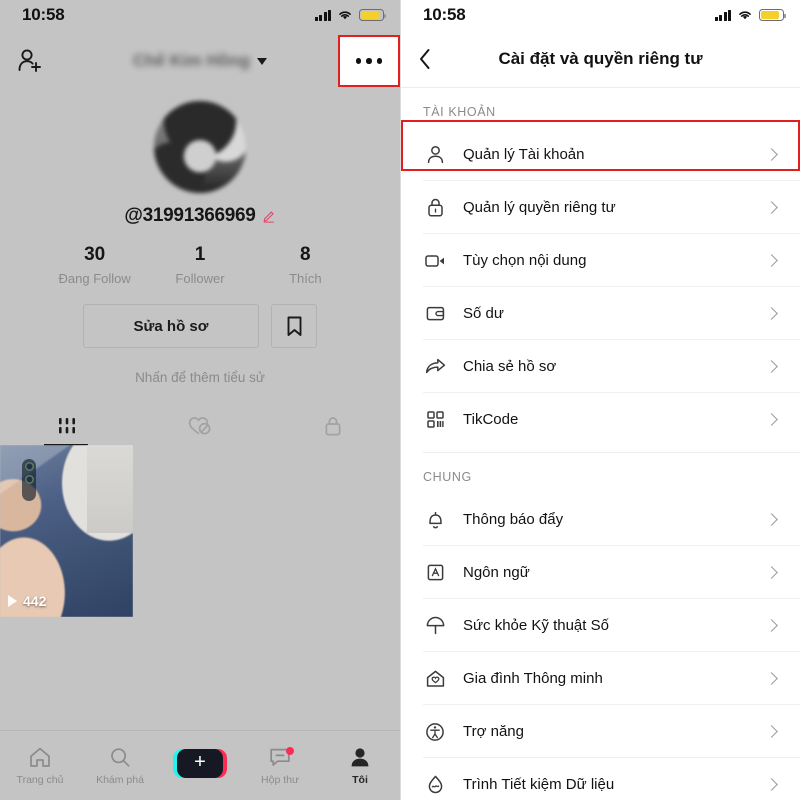 Image resolution: width=800 pixels, height=800 pixels. What do you see at coordinates (280, 779) in the screenshot?
I see `nav-inbox-label: Hộp thư` at bounding box center [280, 779].